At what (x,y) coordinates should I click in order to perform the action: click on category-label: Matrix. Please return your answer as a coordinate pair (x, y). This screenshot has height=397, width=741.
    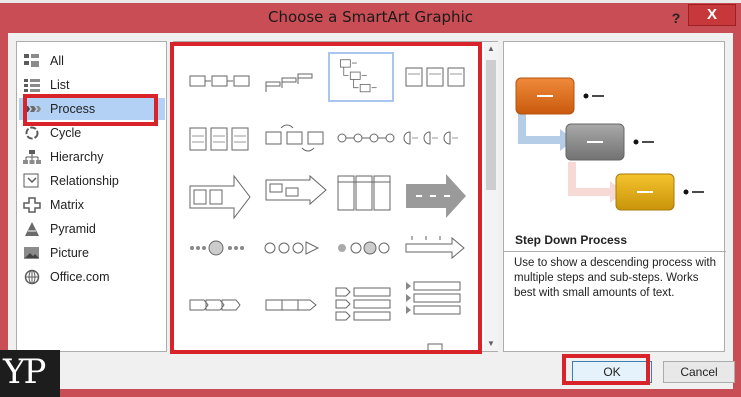
    Looking at the image, I should click on (67, 205).